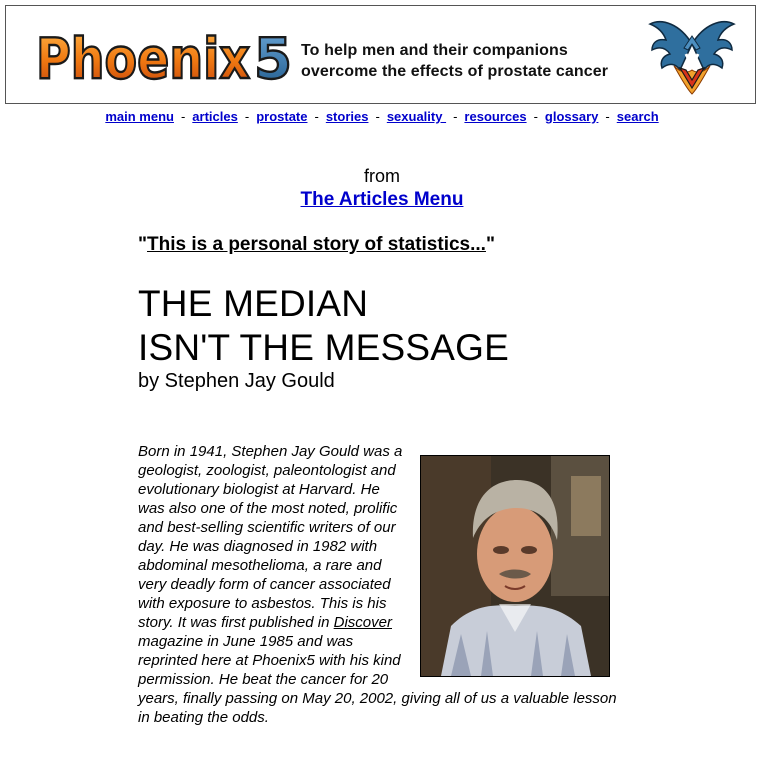 This screenshot has width=764, height=770. I want to click on byline: by Stephen Jay Gould, so click(236, 381).